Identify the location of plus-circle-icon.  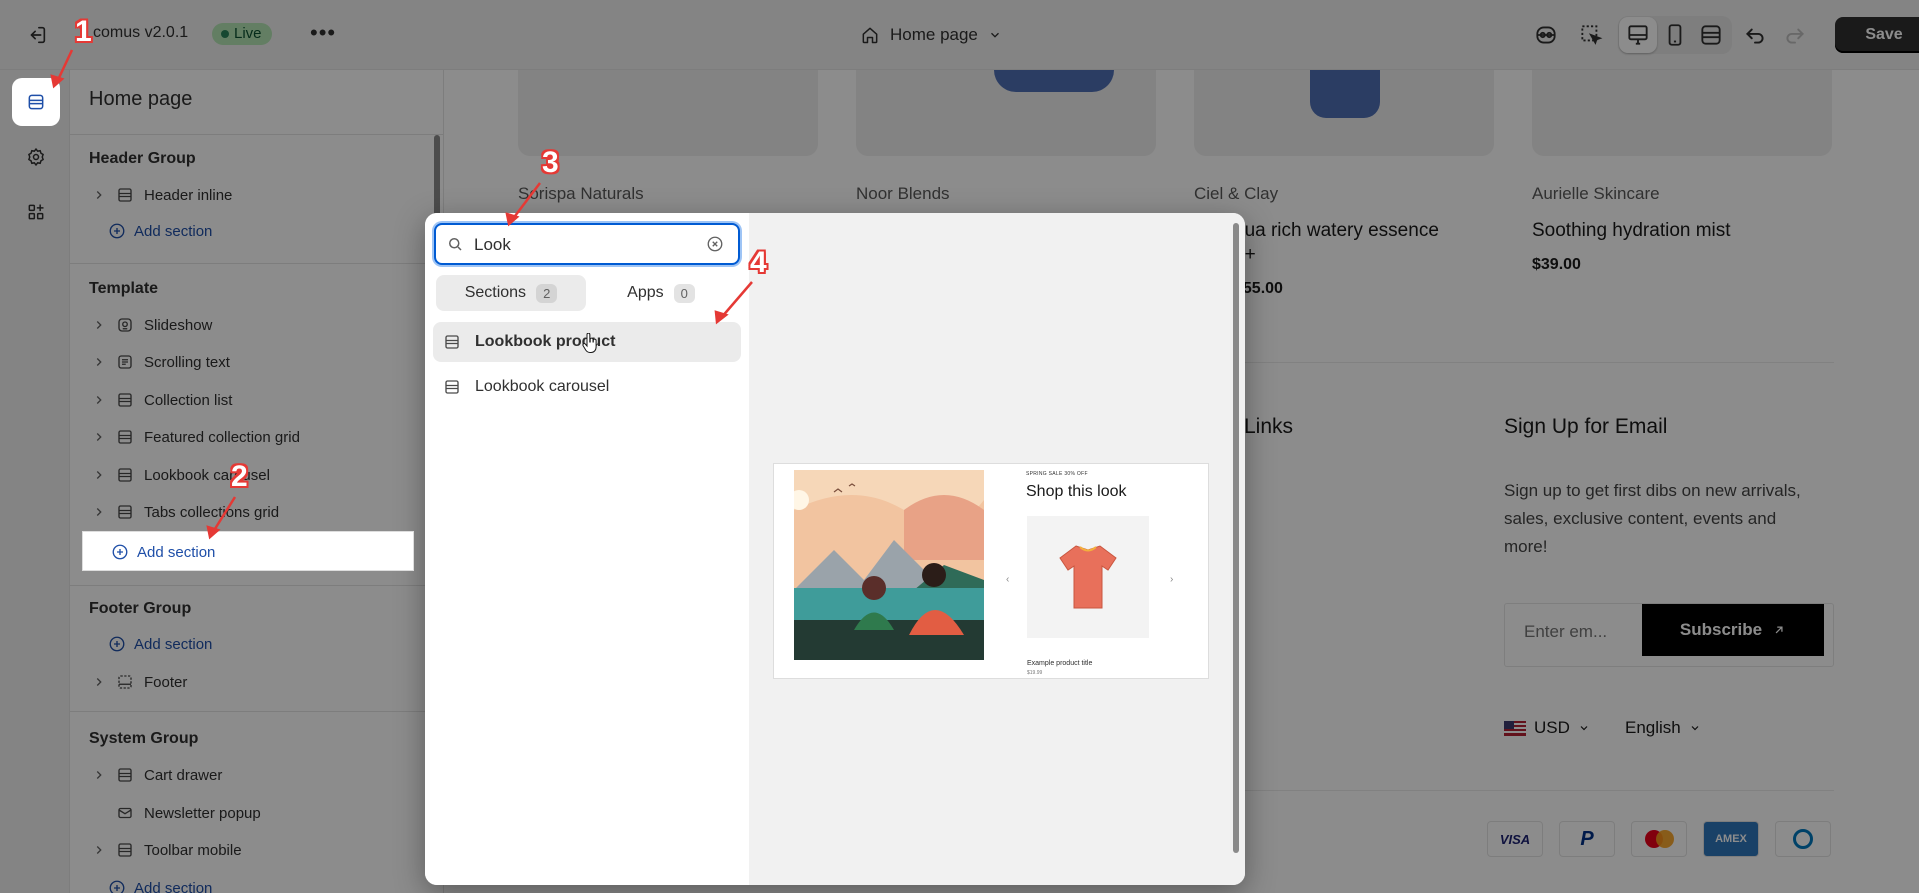
(120, 552).